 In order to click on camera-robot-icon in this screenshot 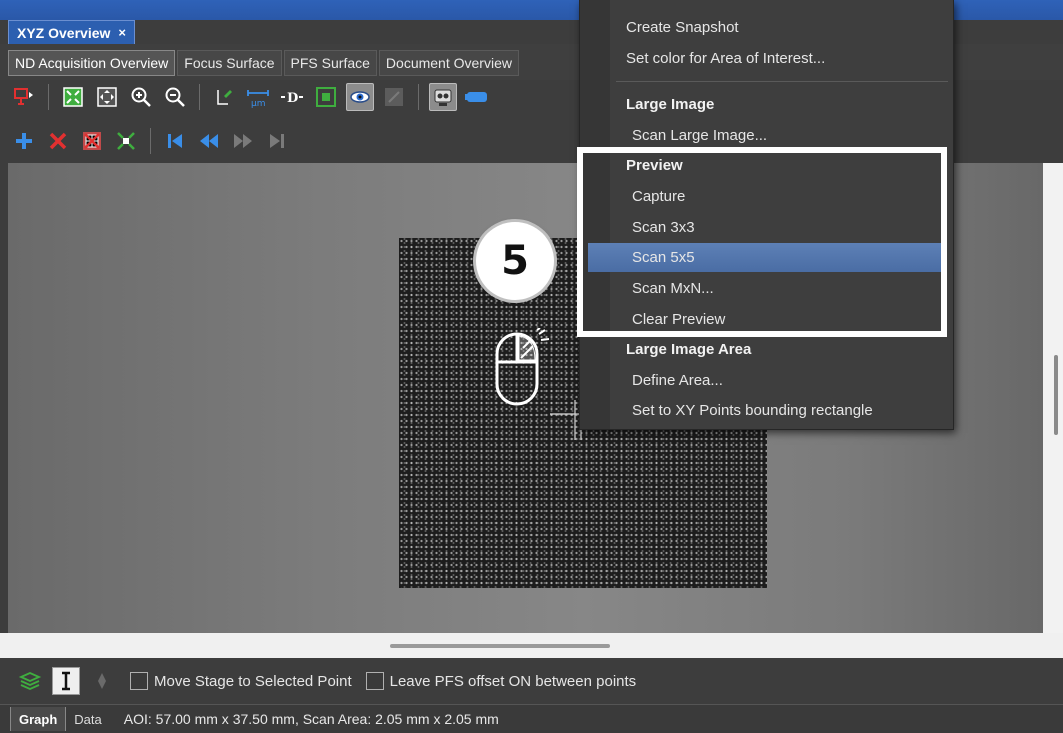, I will do `click(443, 97)`.